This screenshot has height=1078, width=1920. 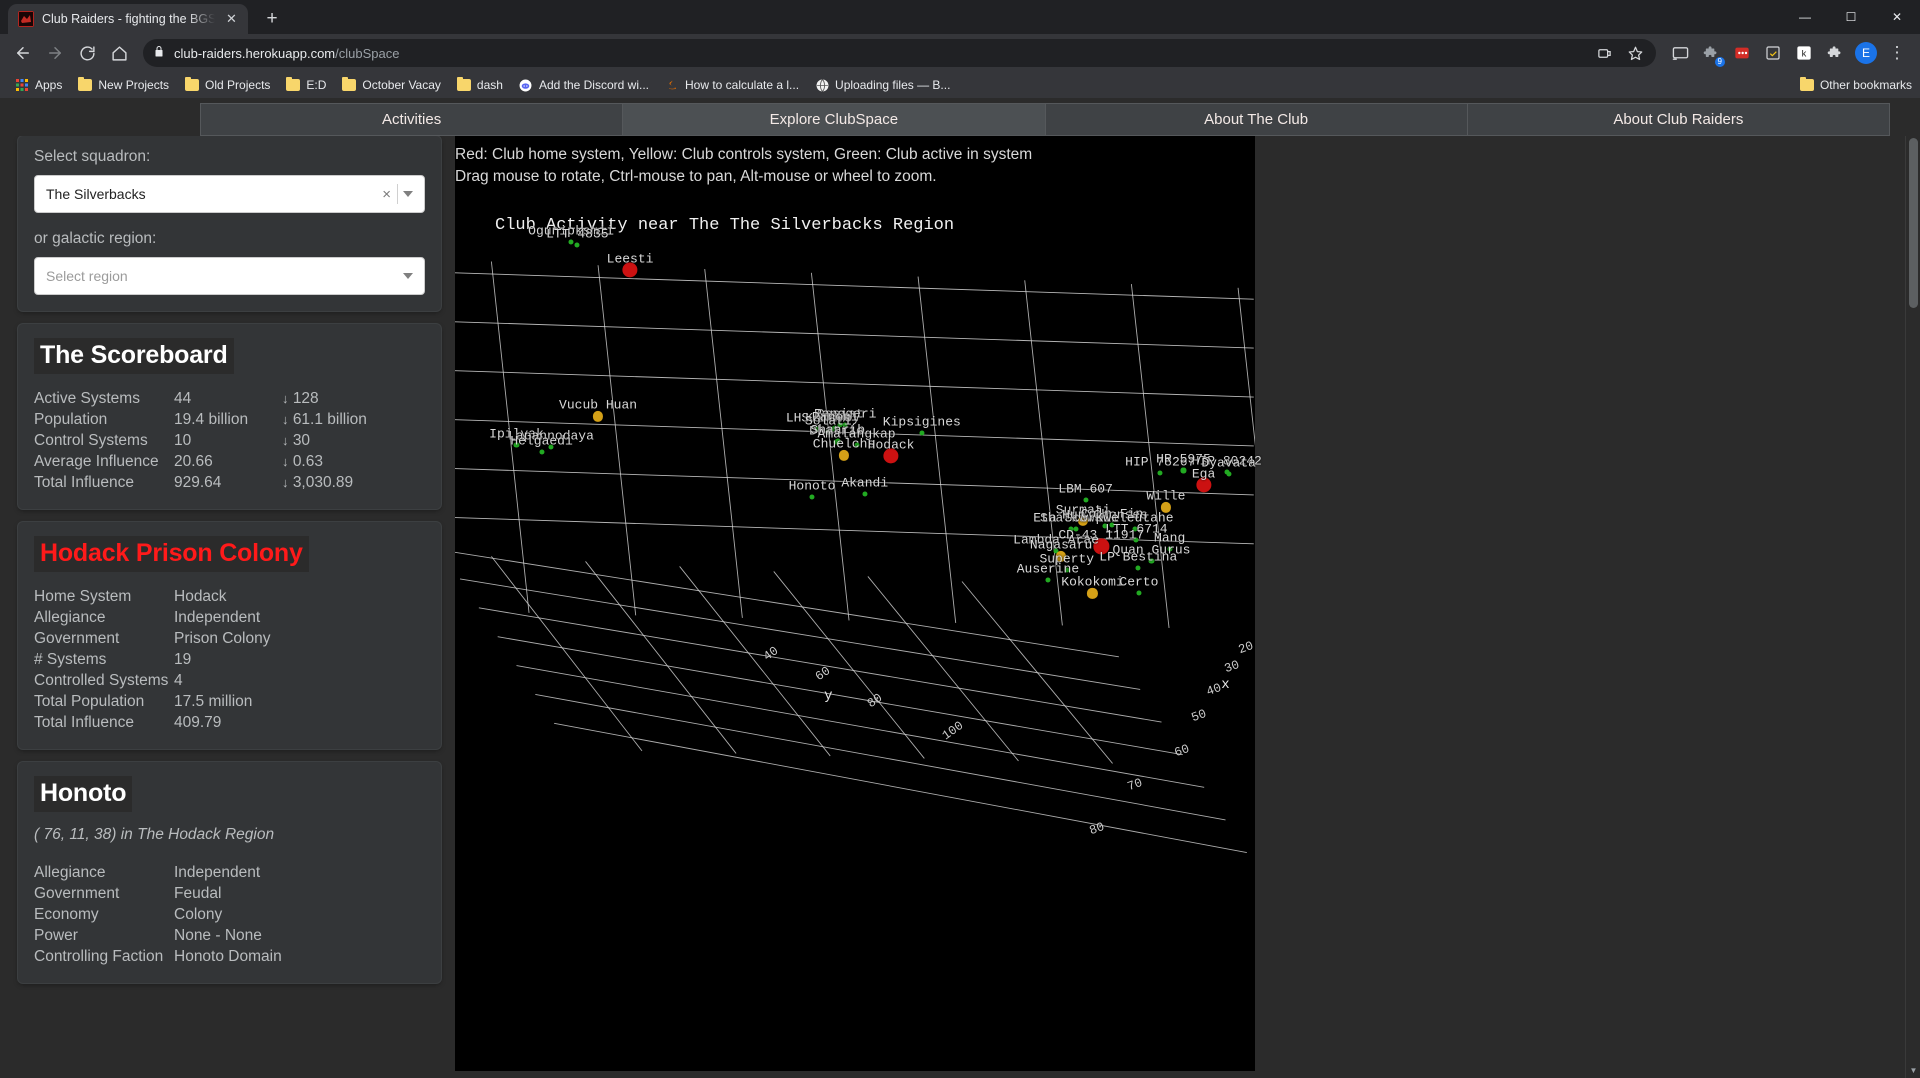 What do you see at coordinates (353, 398) in the screenshot?
I see `row-delta: ↓ 128` at bounding box center [353, 398].